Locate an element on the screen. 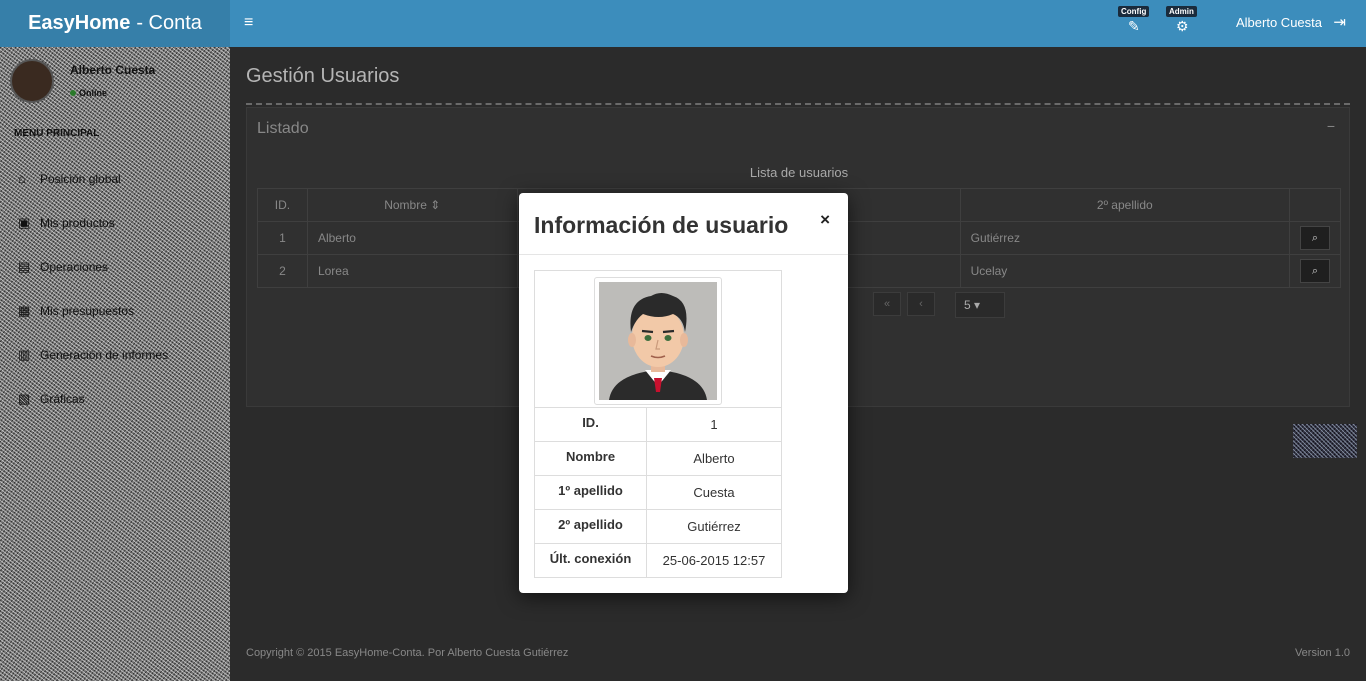  close-icon: × is located at coordinates (825, 220).